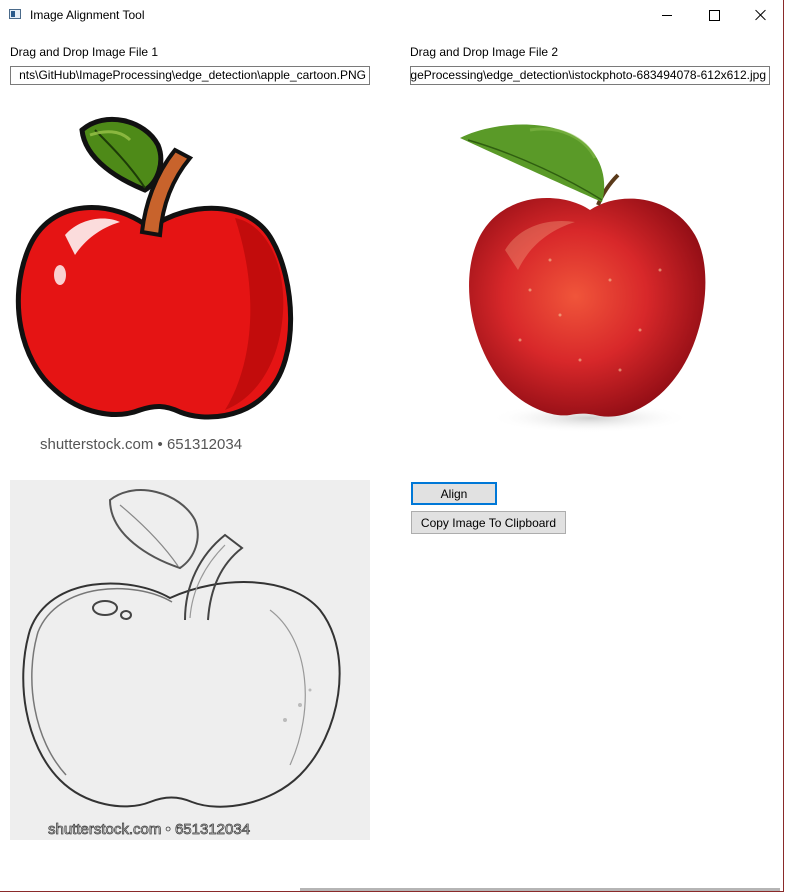 This screenshot has height=893, width=785. Describe the element at coordinates (87, 15) in the screenshot. I see `window-title: Image Alignment Tool` at that location.